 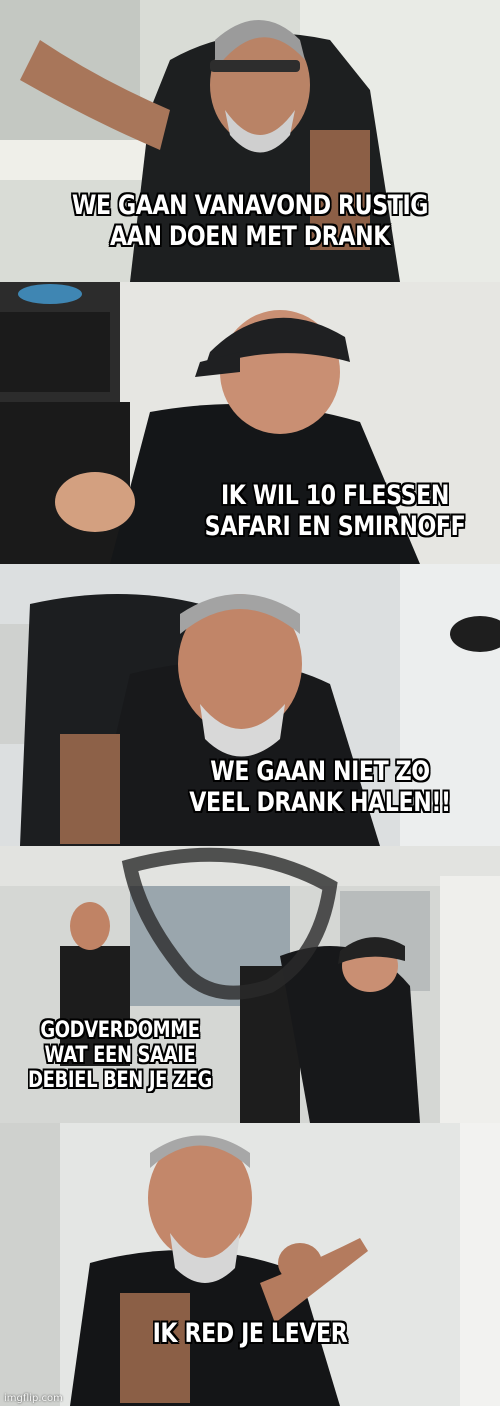 I want to click on panel-3-caption: WE GAAN NIET ZO VEEL DRANK HALEN!!, so click(x=320, y=787).